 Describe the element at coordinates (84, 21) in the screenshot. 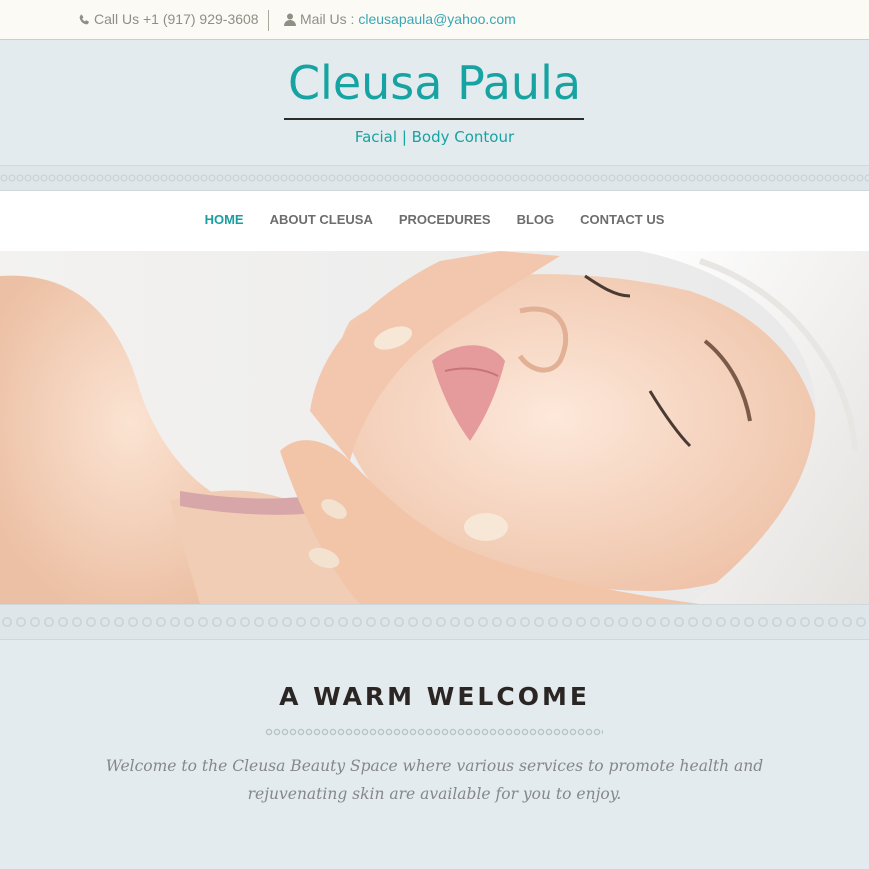

I see `phone-icon` at that location.